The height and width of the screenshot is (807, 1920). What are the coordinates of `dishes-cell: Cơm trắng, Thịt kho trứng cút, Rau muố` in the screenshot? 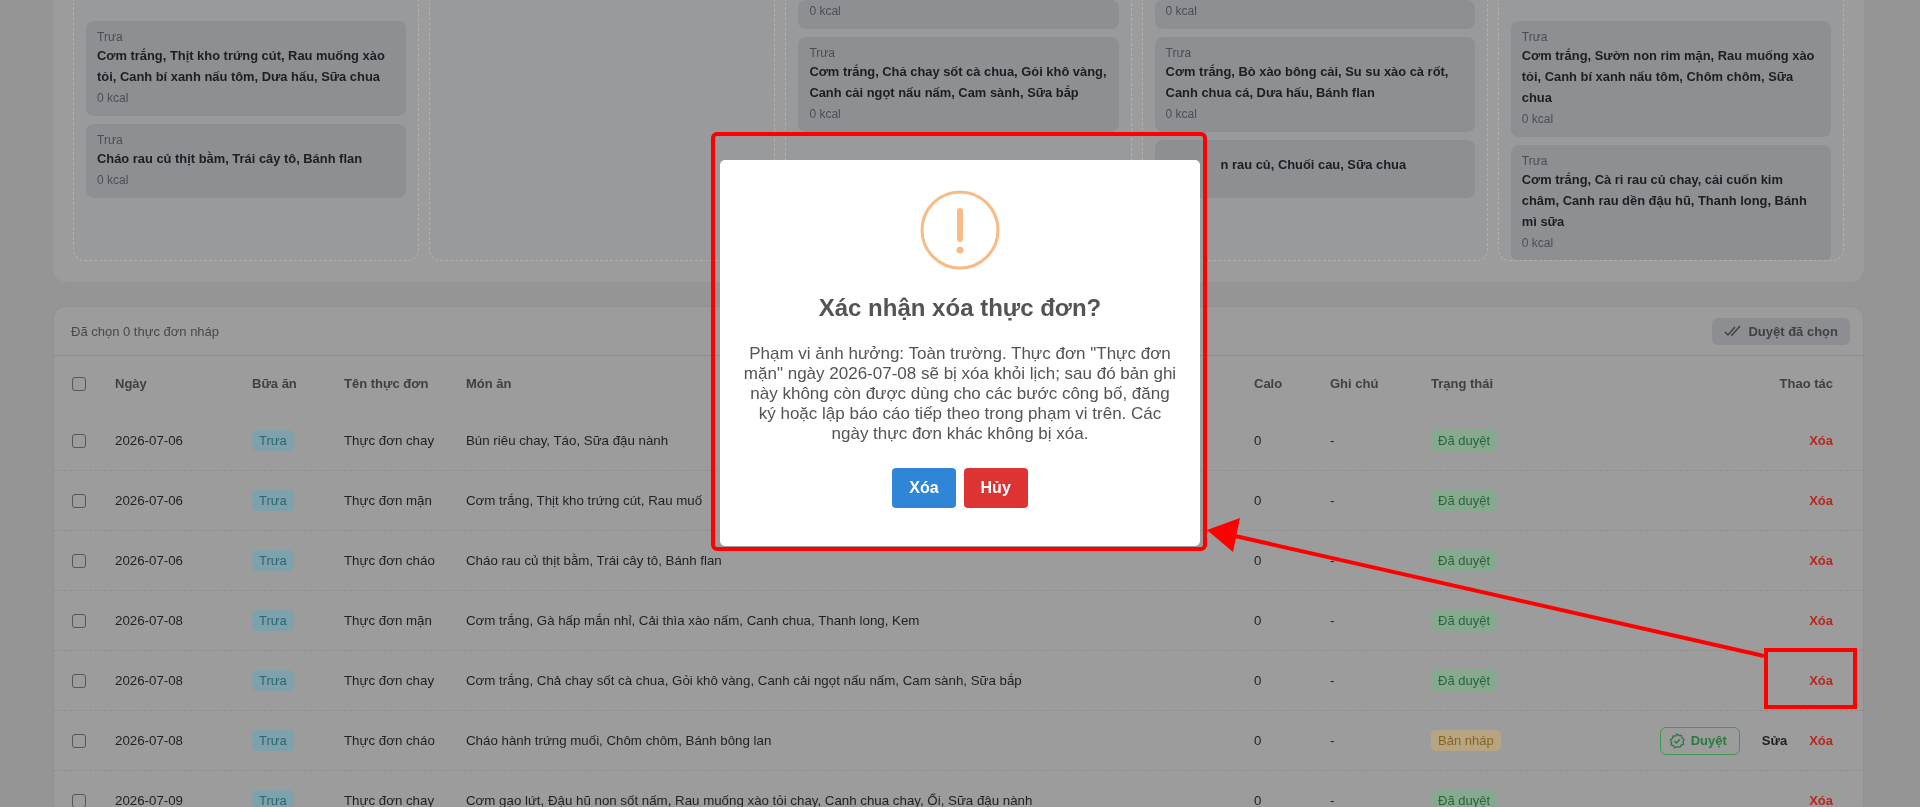 It's located at (584, 500).